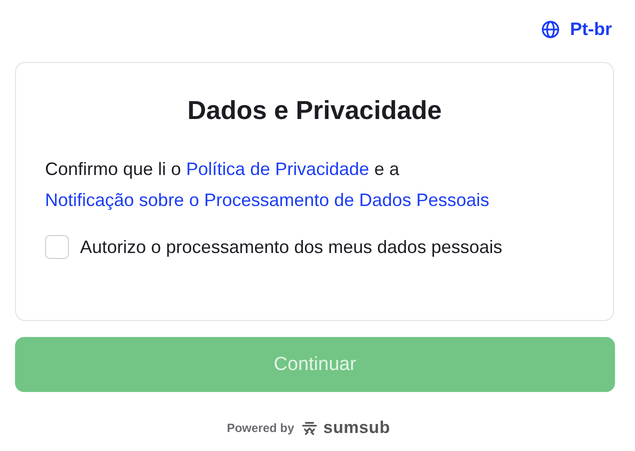 The height and width of the screenshot is (451, 635). Describe the element at coordinates (314, 110) in the screenshot. I see `card-title: Dados e Privacidade` at that location.